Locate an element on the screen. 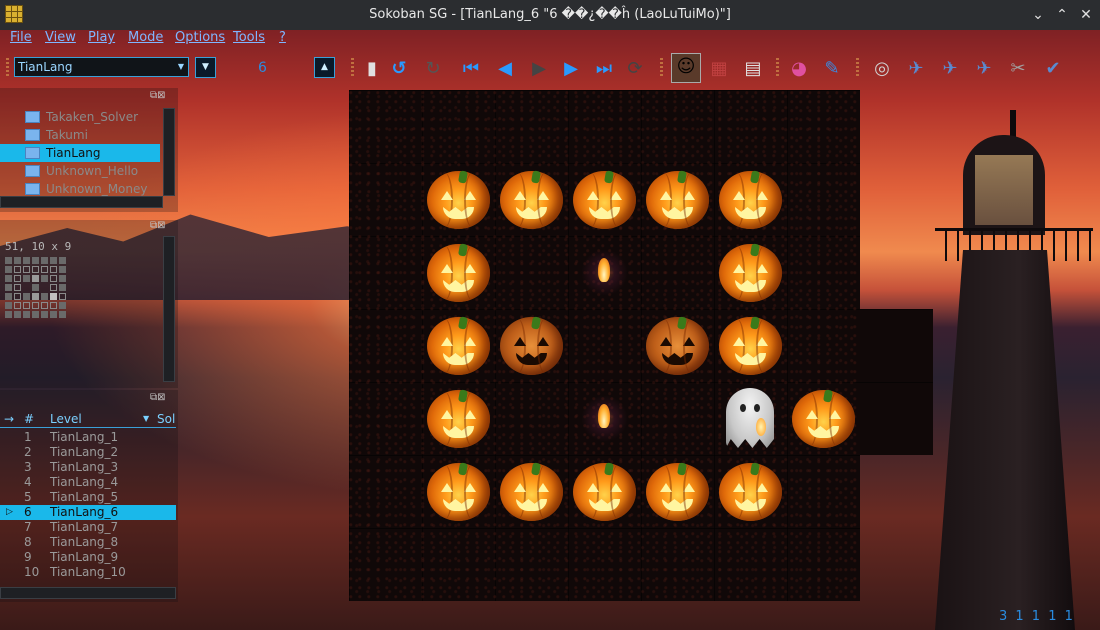  optimizer-icon: ✈ is located at coordinates (950, 69).